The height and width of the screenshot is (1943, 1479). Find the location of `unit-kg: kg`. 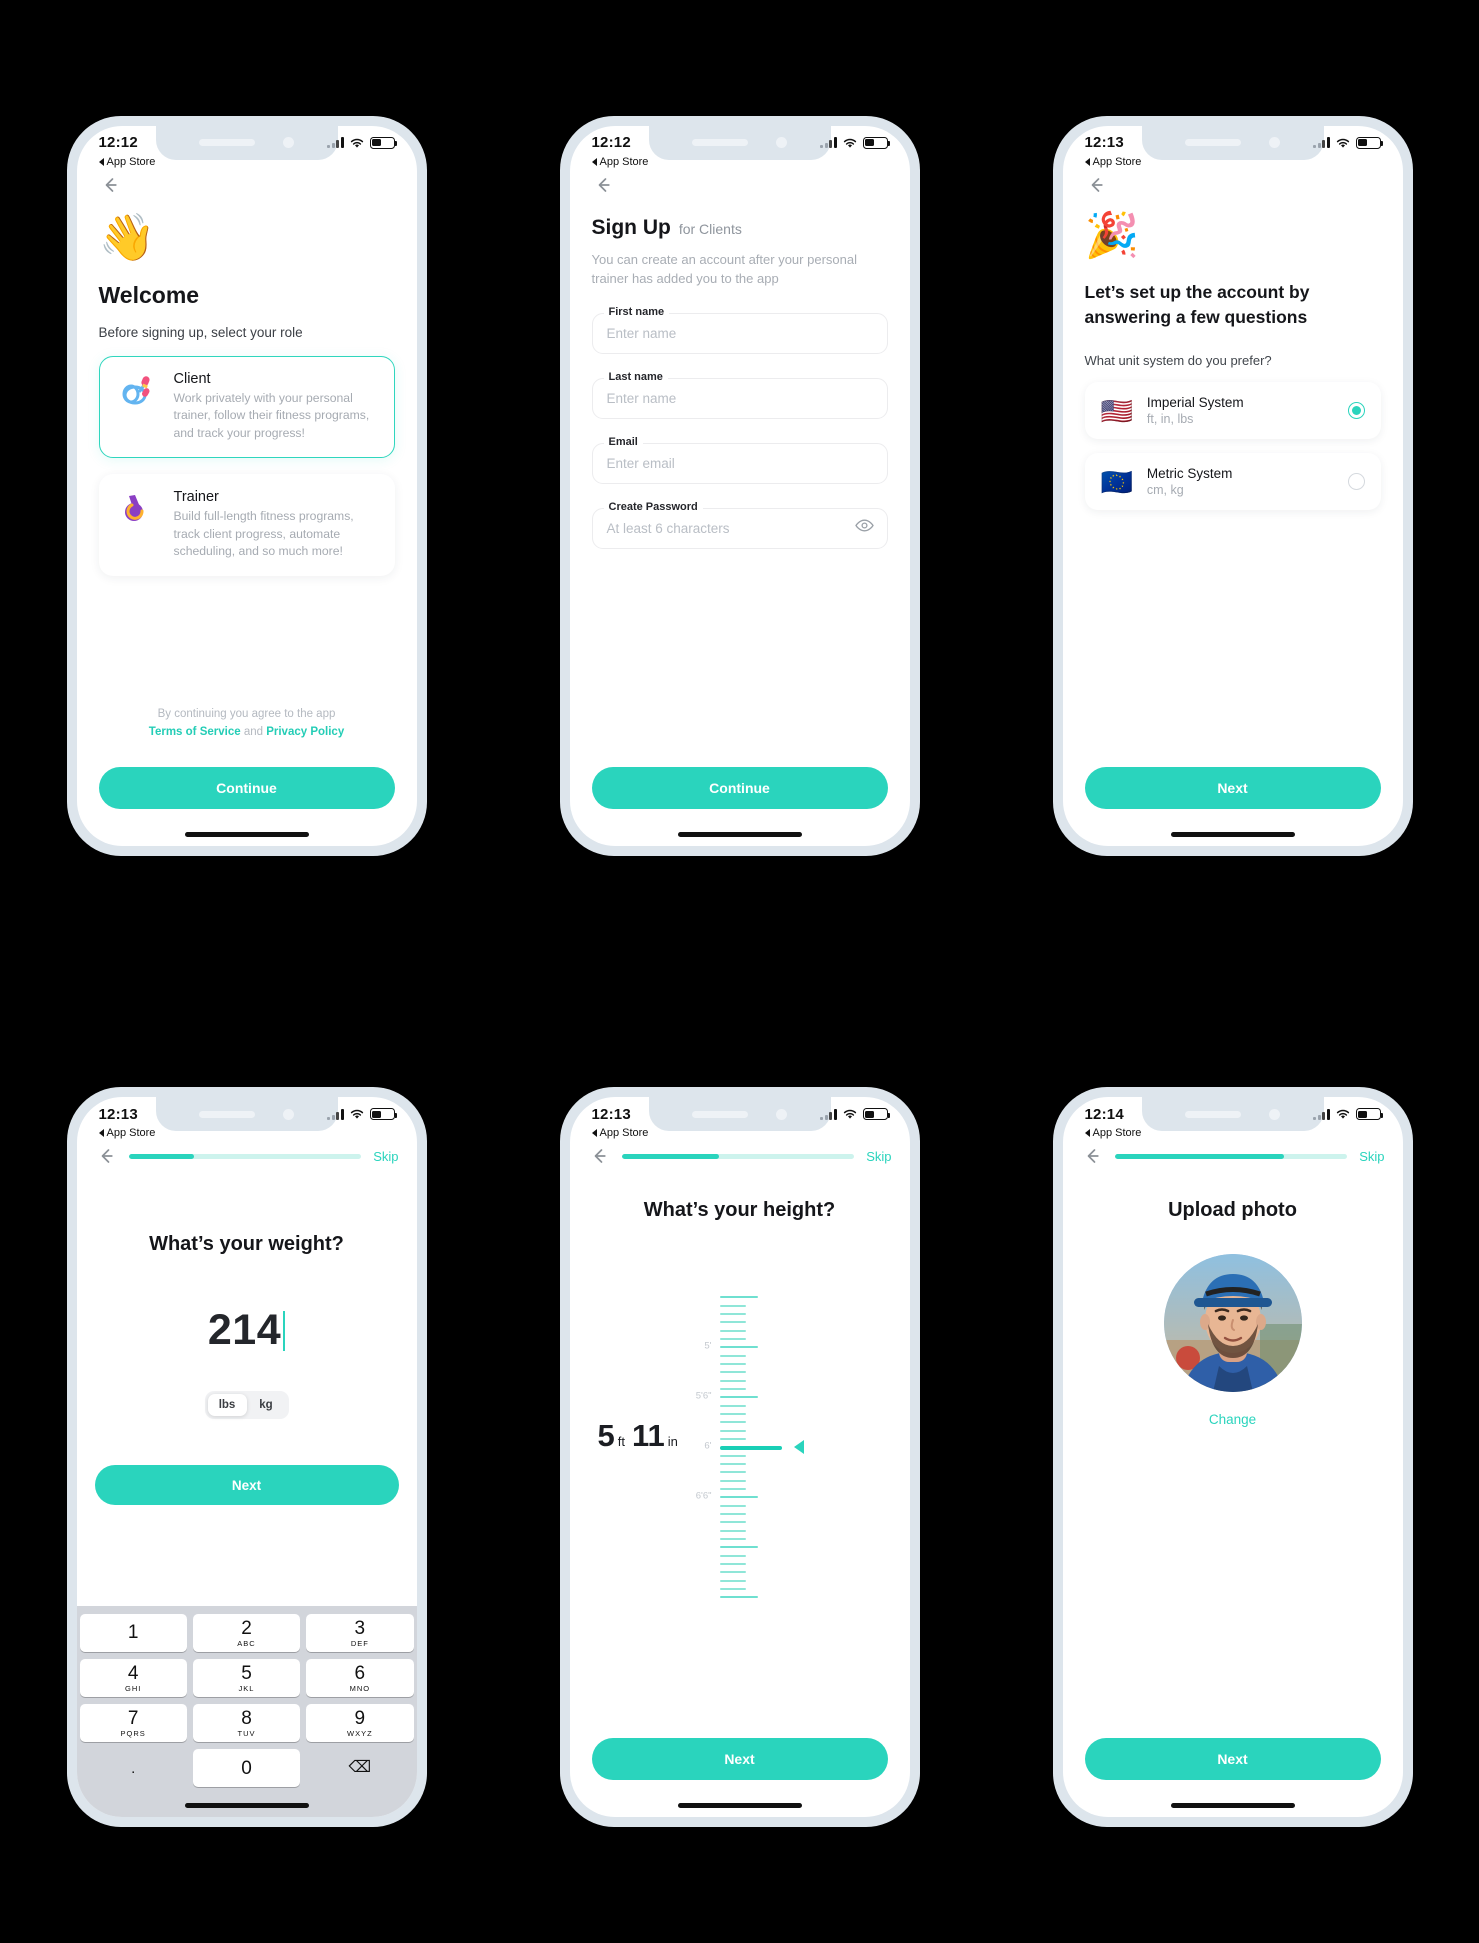

unit-kg: kg is located at coordinates (266, 1405).